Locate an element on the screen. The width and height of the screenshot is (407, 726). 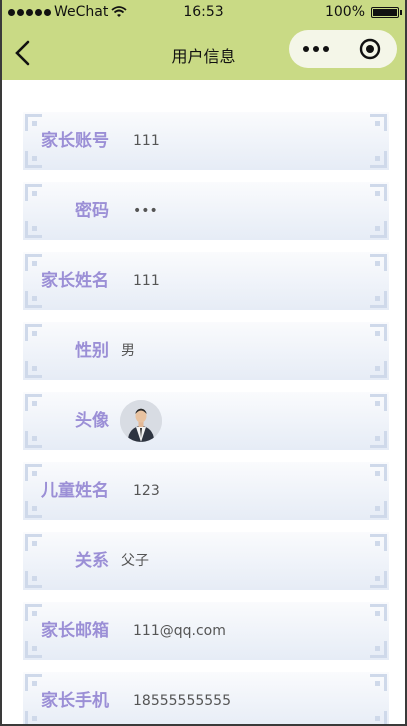
field-label: 性别 is located at coordinates (92, 351).